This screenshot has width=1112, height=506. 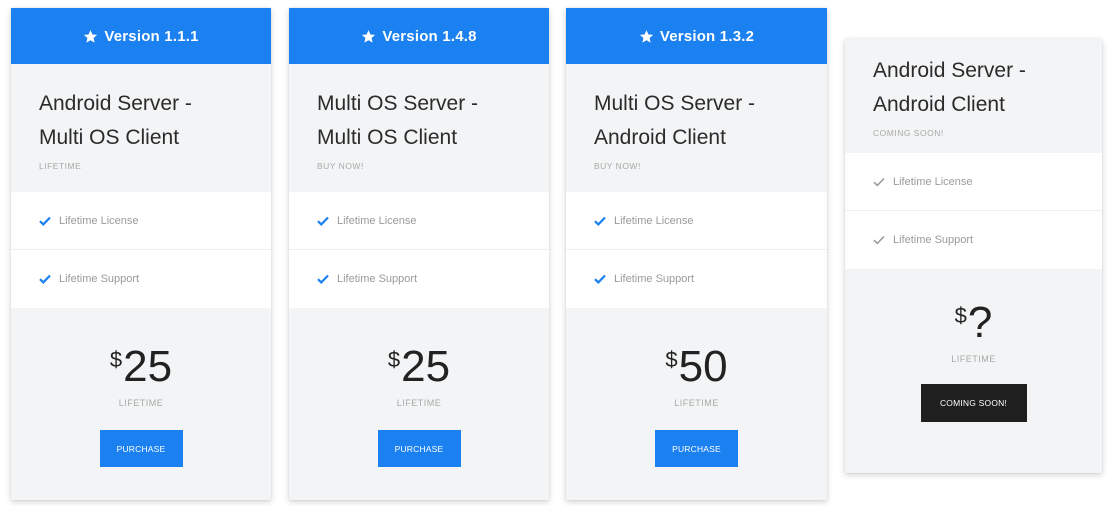 What do you see at coordinates (429, 36) in the screenshot?
I see `version-label: Version 1.4.8` at bounding box center [429, 36].